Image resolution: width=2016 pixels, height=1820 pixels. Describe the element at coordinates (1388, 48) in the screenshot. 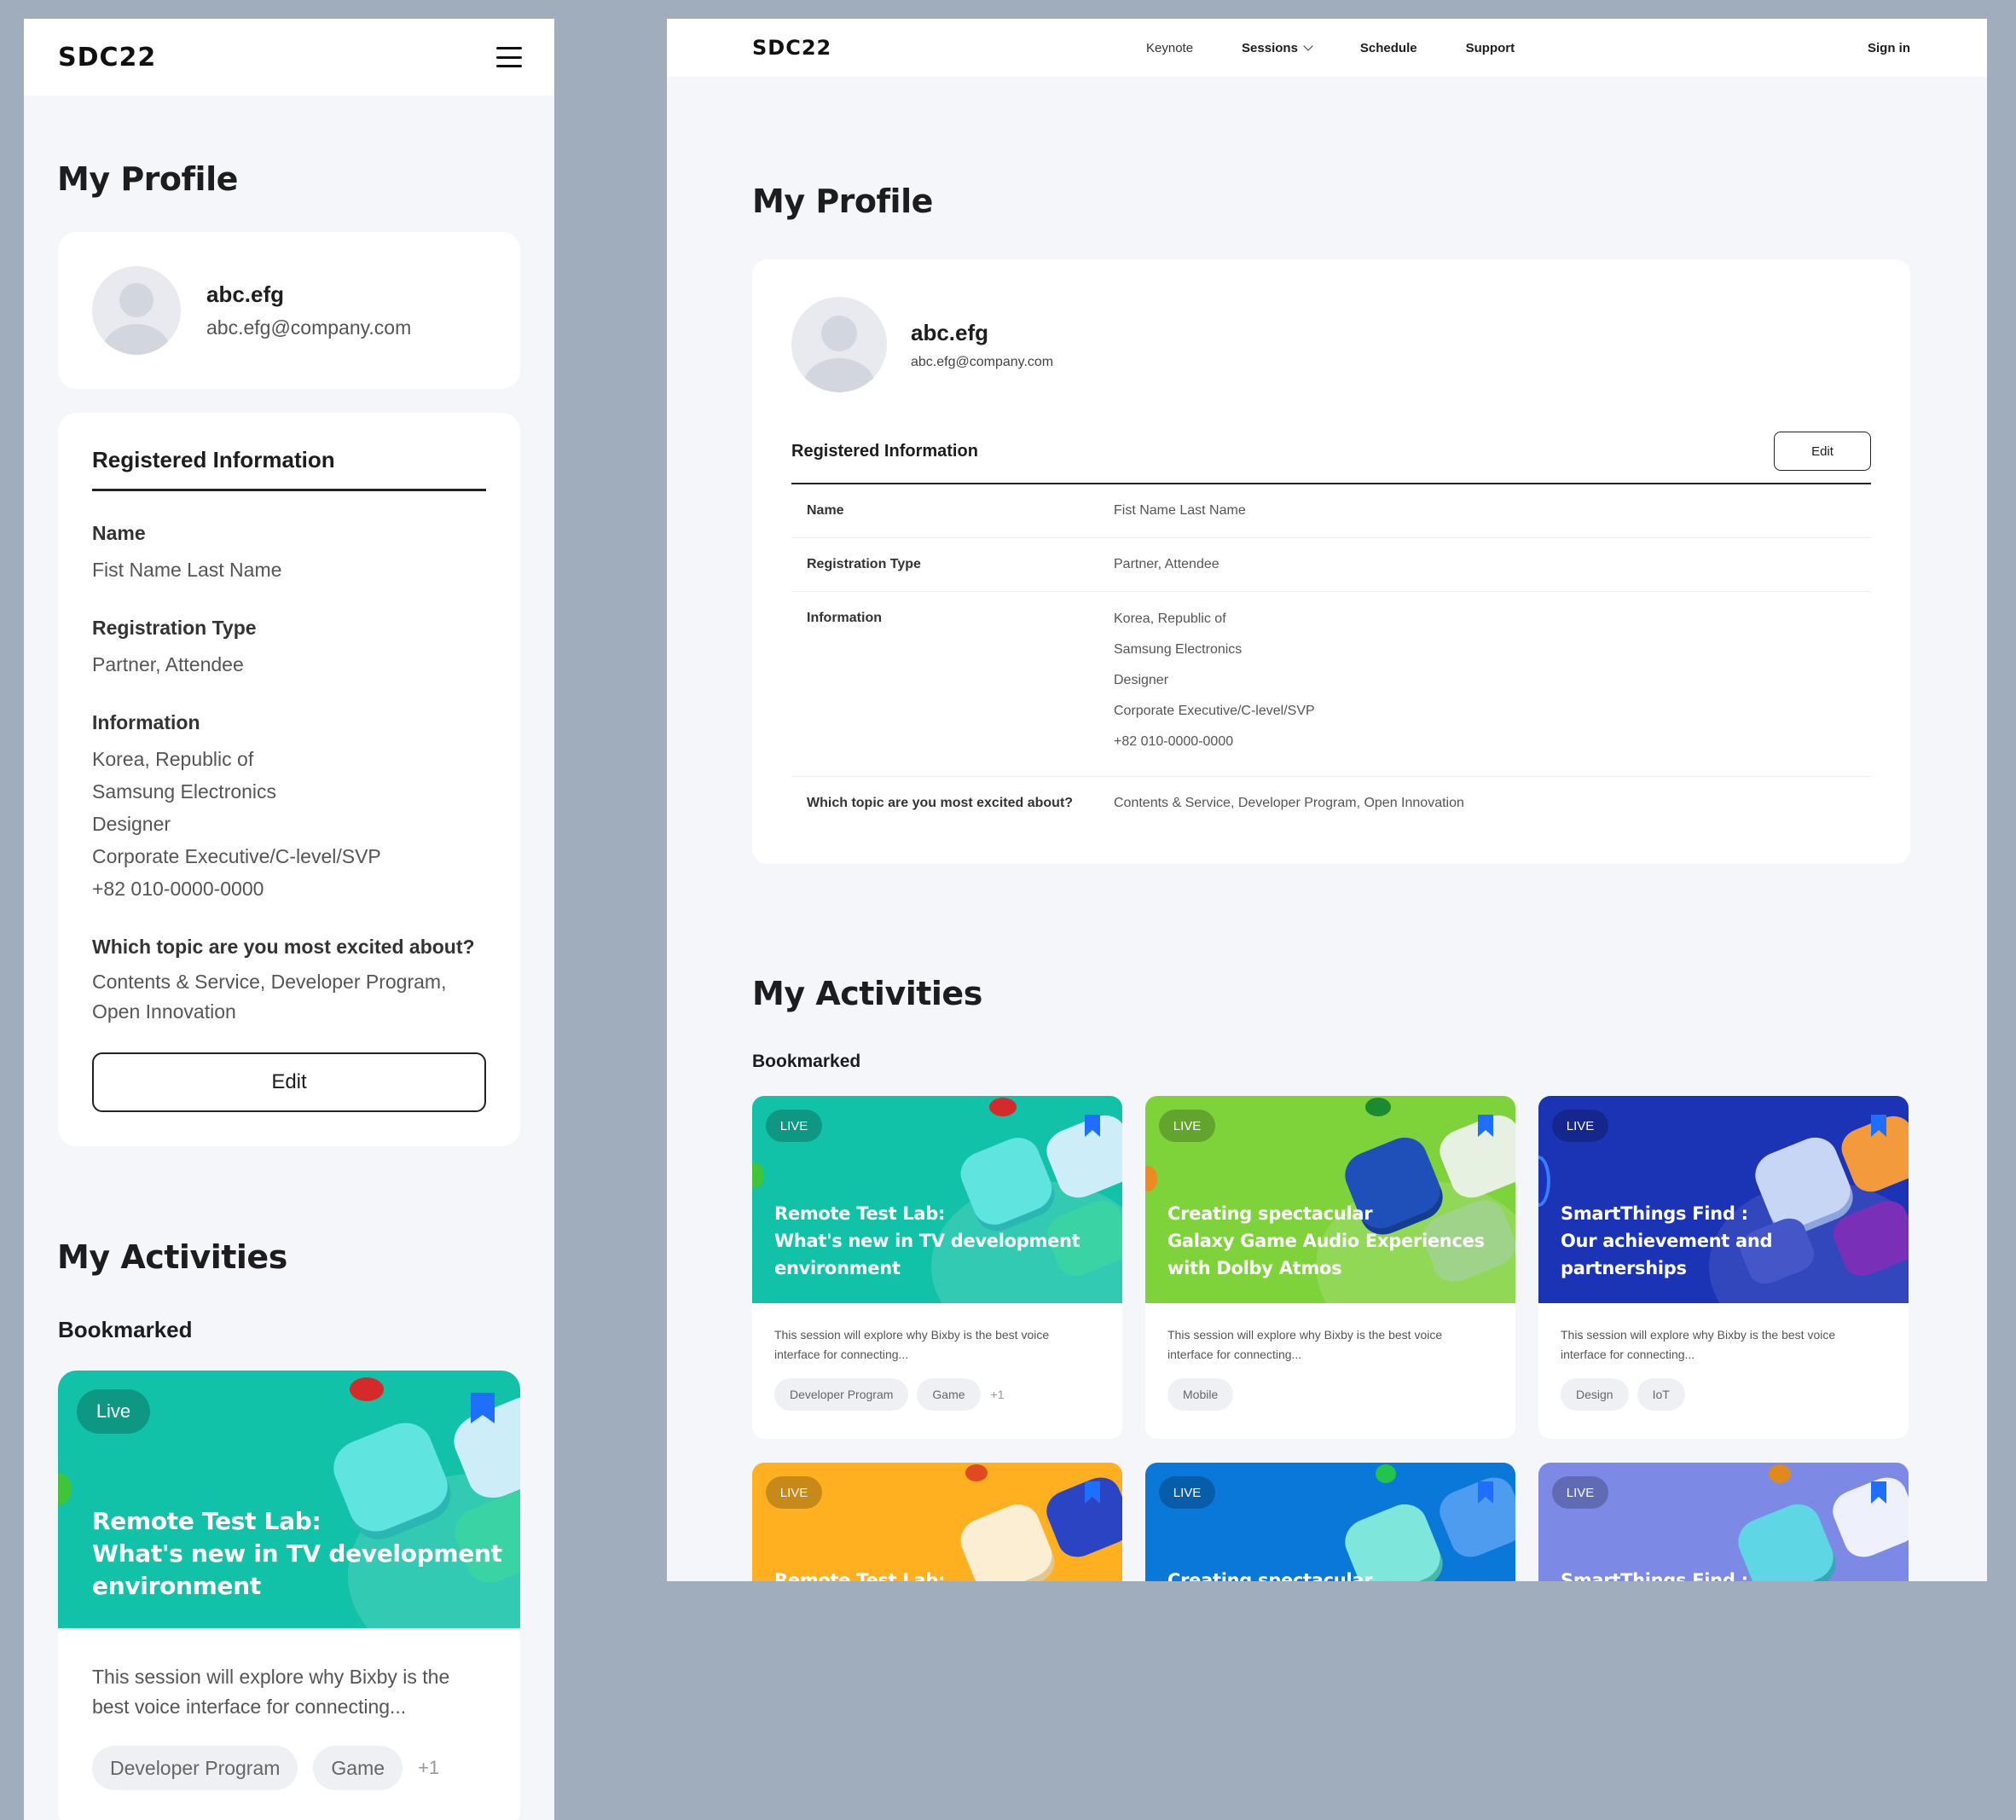

I see `nav-schedule: Schedule` at that location.